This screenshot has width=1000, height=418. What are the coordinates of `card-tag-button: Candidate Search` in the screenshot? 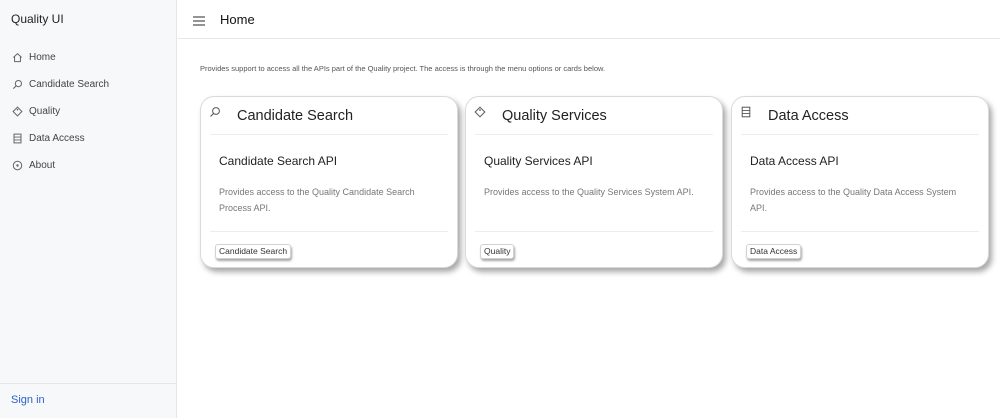 It's located at (253, 251).